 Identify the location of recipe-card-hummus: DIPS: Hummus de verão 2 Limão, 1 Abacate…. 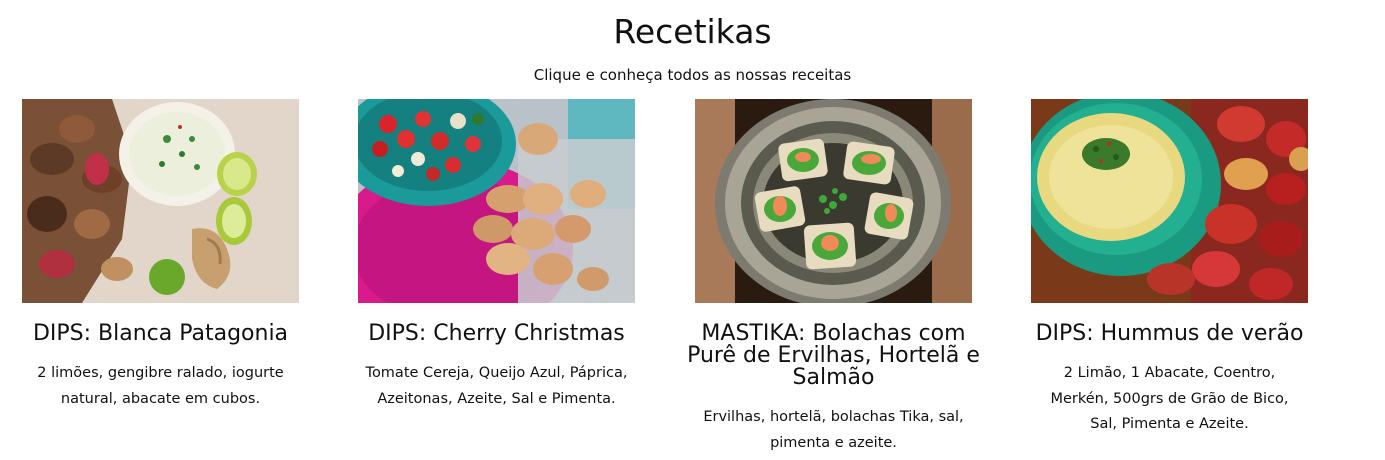
(1169, 268).